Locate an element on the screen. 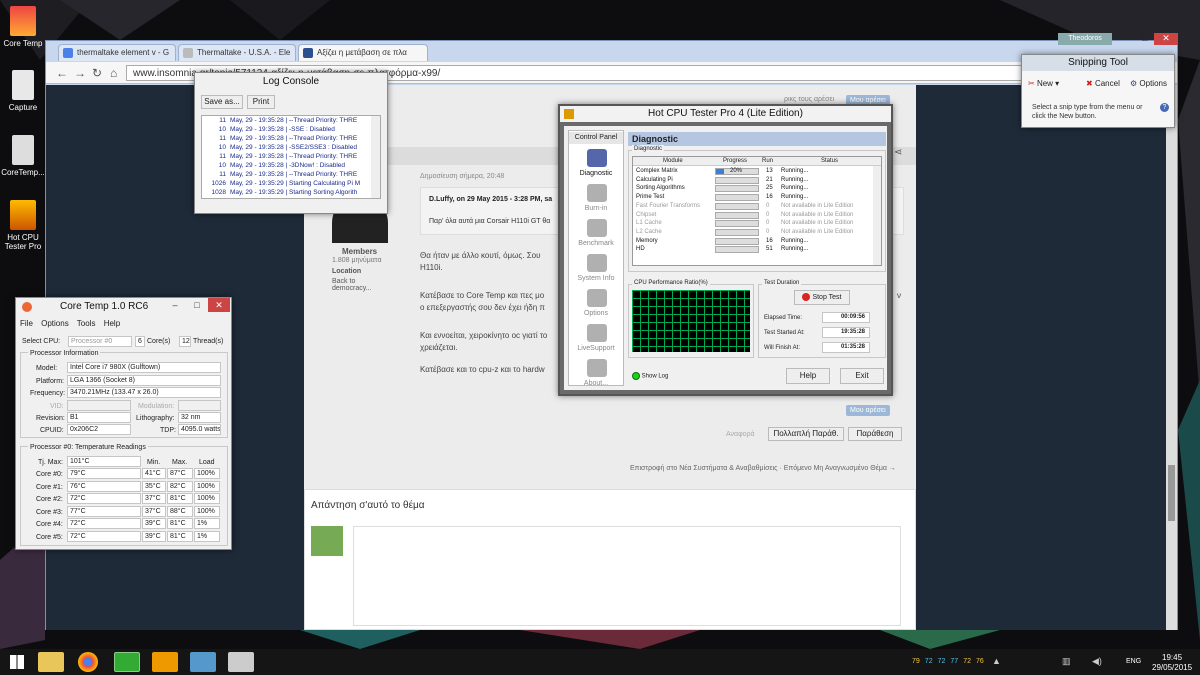 The width and height of the screenshot is (1200, 675). clock-date: 29/05/2015 is located at coordinates (1172, 667).